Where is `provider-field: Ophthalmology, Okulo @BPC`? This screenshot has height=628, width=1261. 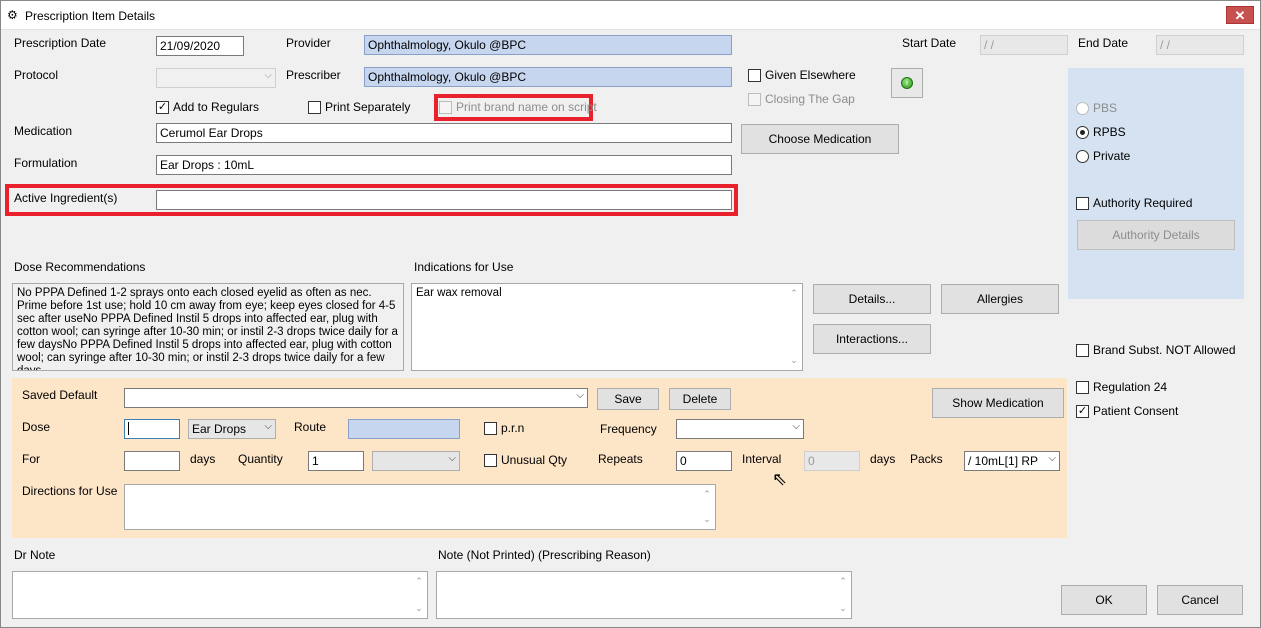
provider-field: Ophthalmology, Okulo @BPC is located at coordinates (548, 45).